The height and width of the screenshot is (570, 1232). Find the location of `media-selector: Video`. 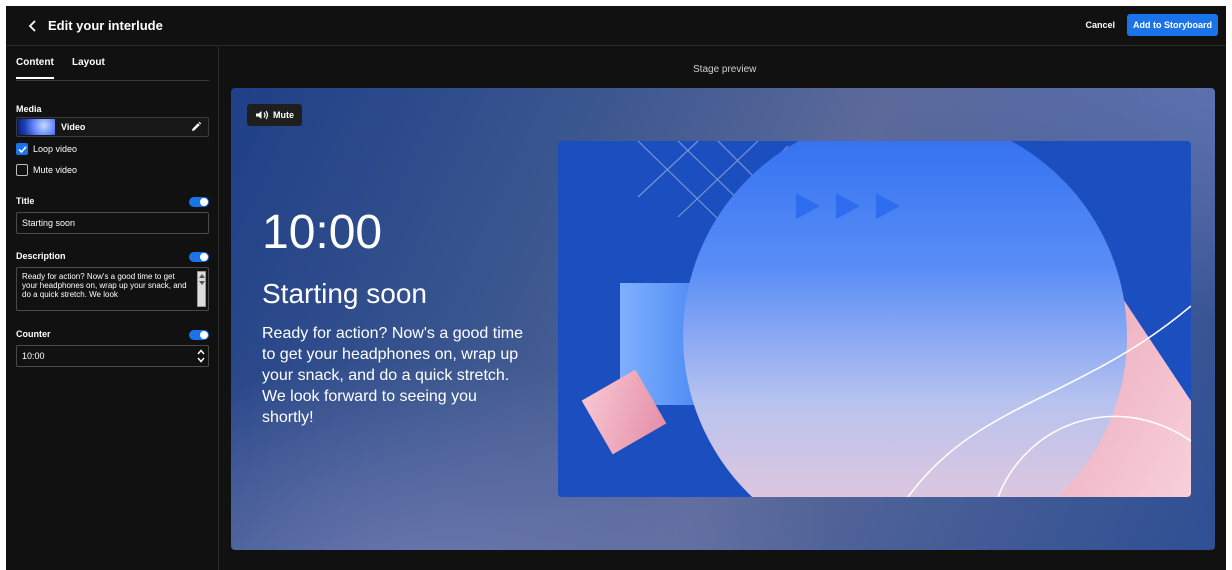

media-selector: Video is located at coordinates (112, 127).